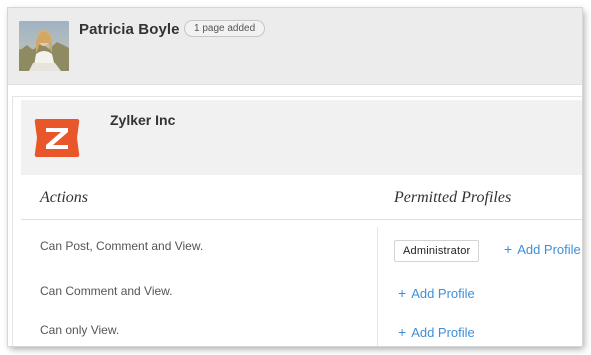  What do you see at coordinates (122, 246) in the screenshot?
I see `action-label: Can Post, Comment and View.` at bounding box center [122, 246].